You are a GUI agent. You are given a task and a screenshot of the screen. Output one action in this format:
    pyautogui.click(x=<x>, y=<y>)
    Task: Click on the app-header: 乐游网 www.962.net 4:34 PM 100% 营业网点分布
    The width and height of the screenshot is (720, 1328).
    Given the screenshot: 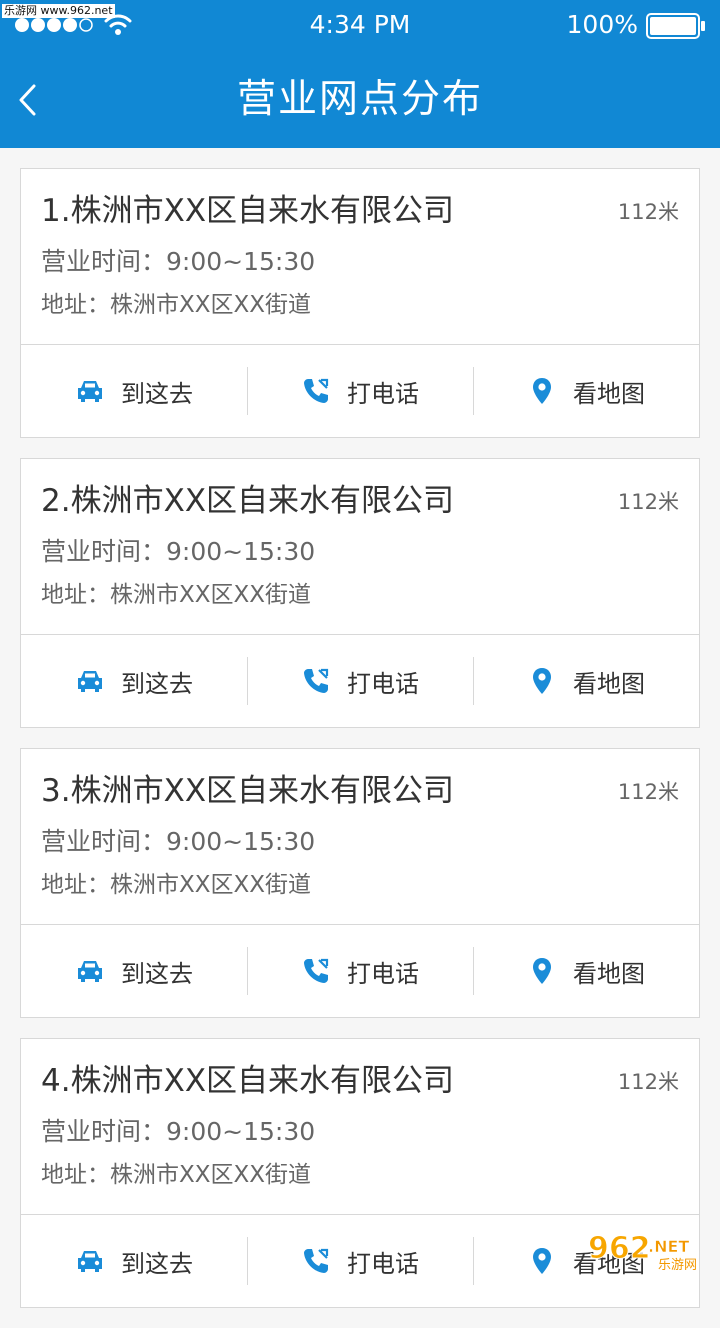 What is the action you would take?
    pyautogui.click(x=360, y=74)
    